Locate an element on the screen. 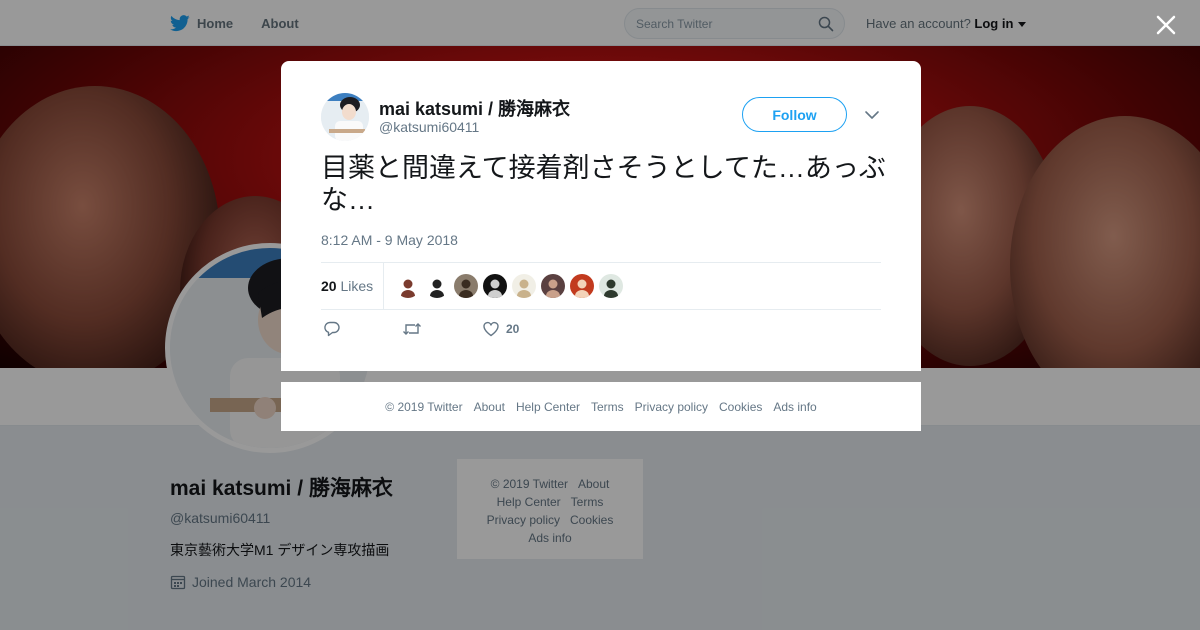 The height and width of the screenshot is (630, 1200). chevron-down-icon is located at coordinates (872, 115).